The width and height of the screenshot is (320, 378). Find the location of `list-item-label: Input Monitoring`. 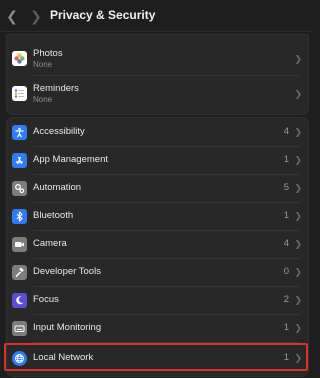

list-item-label: Input Monitoring is located at coordinates (67, 327).